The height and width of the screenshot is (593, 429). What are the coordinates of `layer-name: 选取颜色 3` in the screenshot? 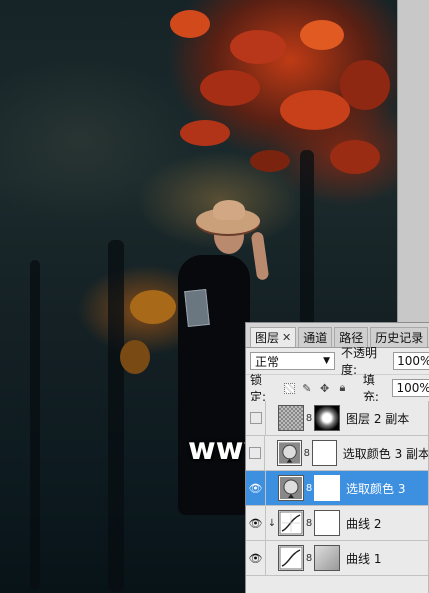 It's located at (375, 488).